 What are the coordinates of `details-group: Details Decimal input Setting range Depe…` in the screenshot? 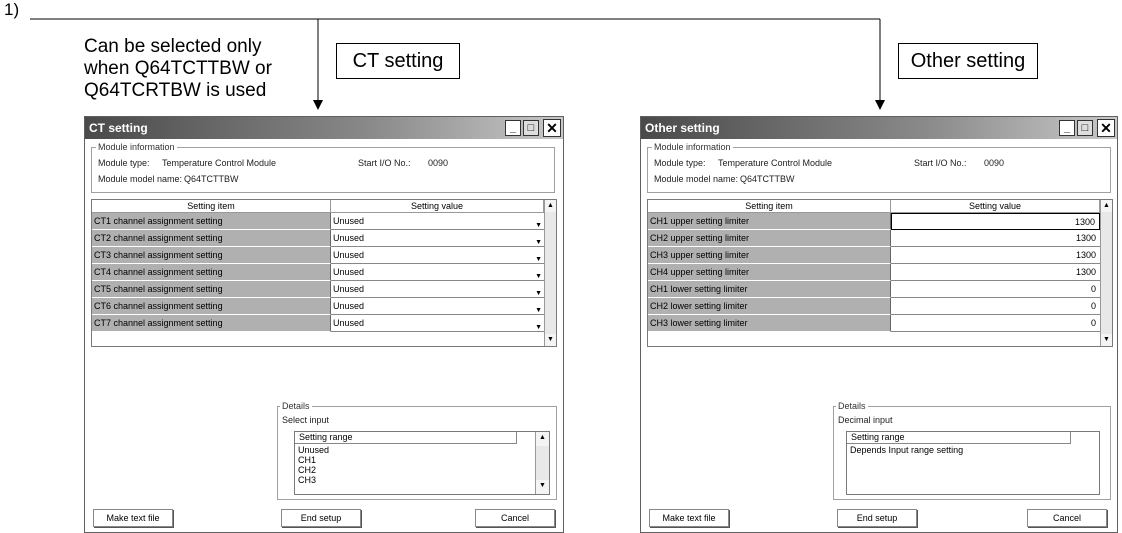 It's located at (972, 450).